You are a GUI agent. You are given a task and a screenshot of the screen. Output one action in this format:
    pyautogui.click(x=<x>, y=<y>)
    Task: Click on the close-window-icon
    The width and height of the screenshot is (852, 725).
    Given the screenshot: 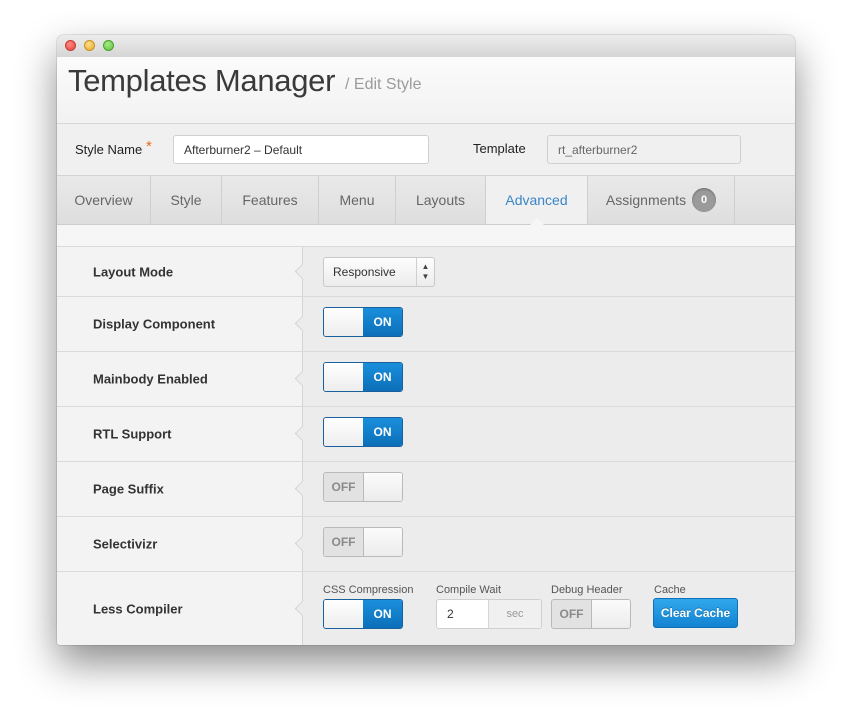 What is the action you would take?
    pyautogui.click(x=70, y=45)
    